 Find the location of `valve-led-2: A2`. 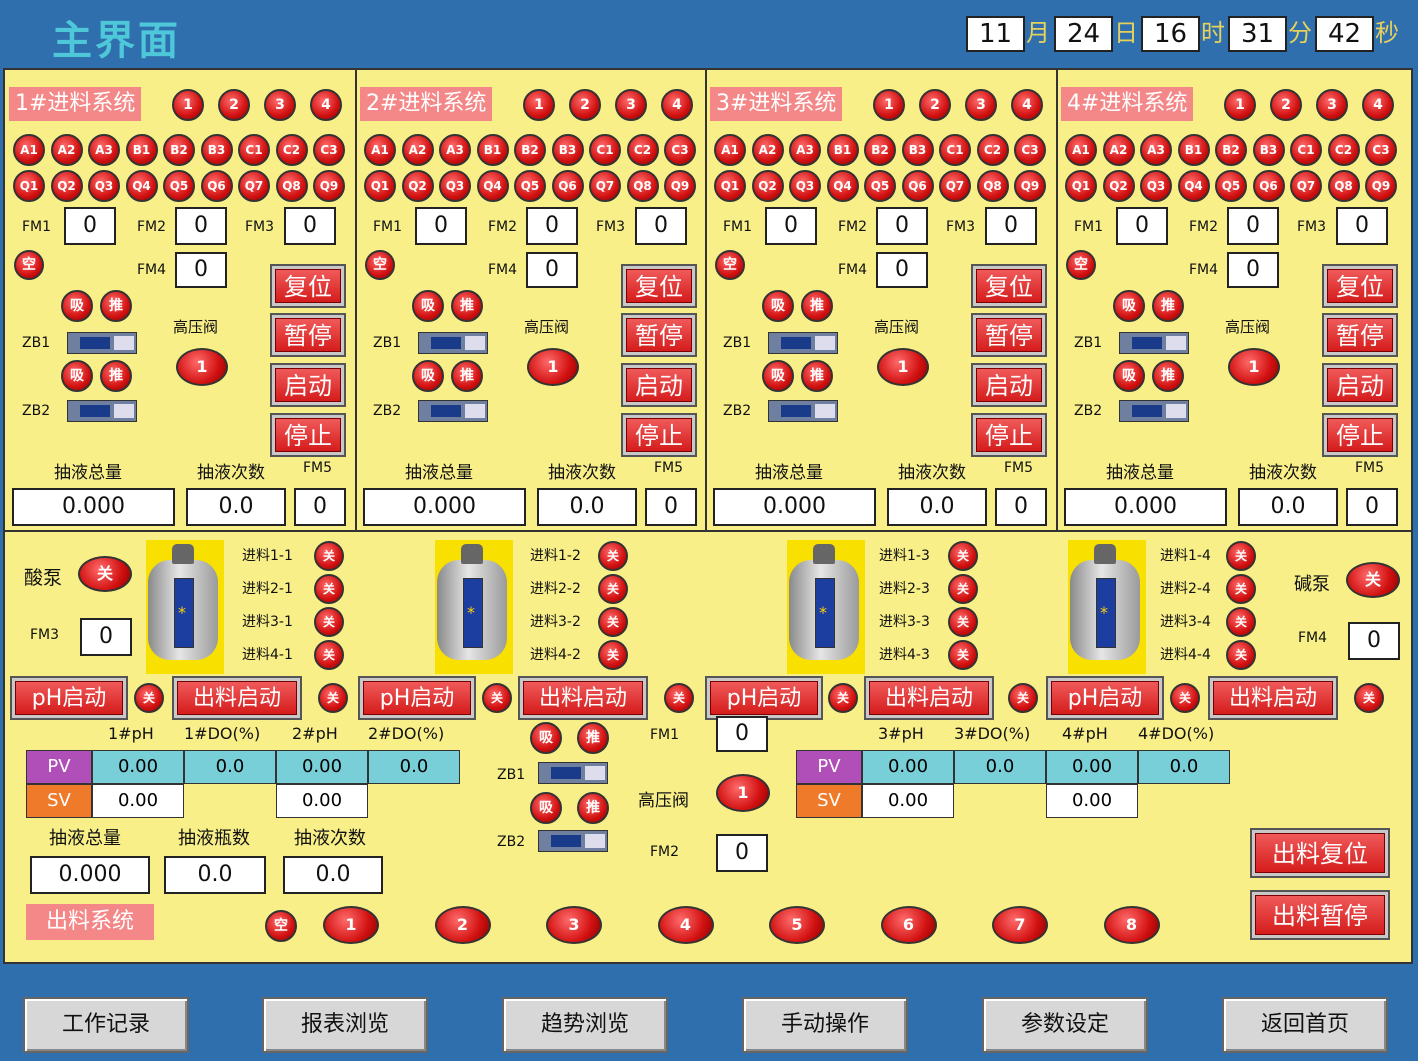

valve-led-2: A2 is located at coordinates (1118, 150).